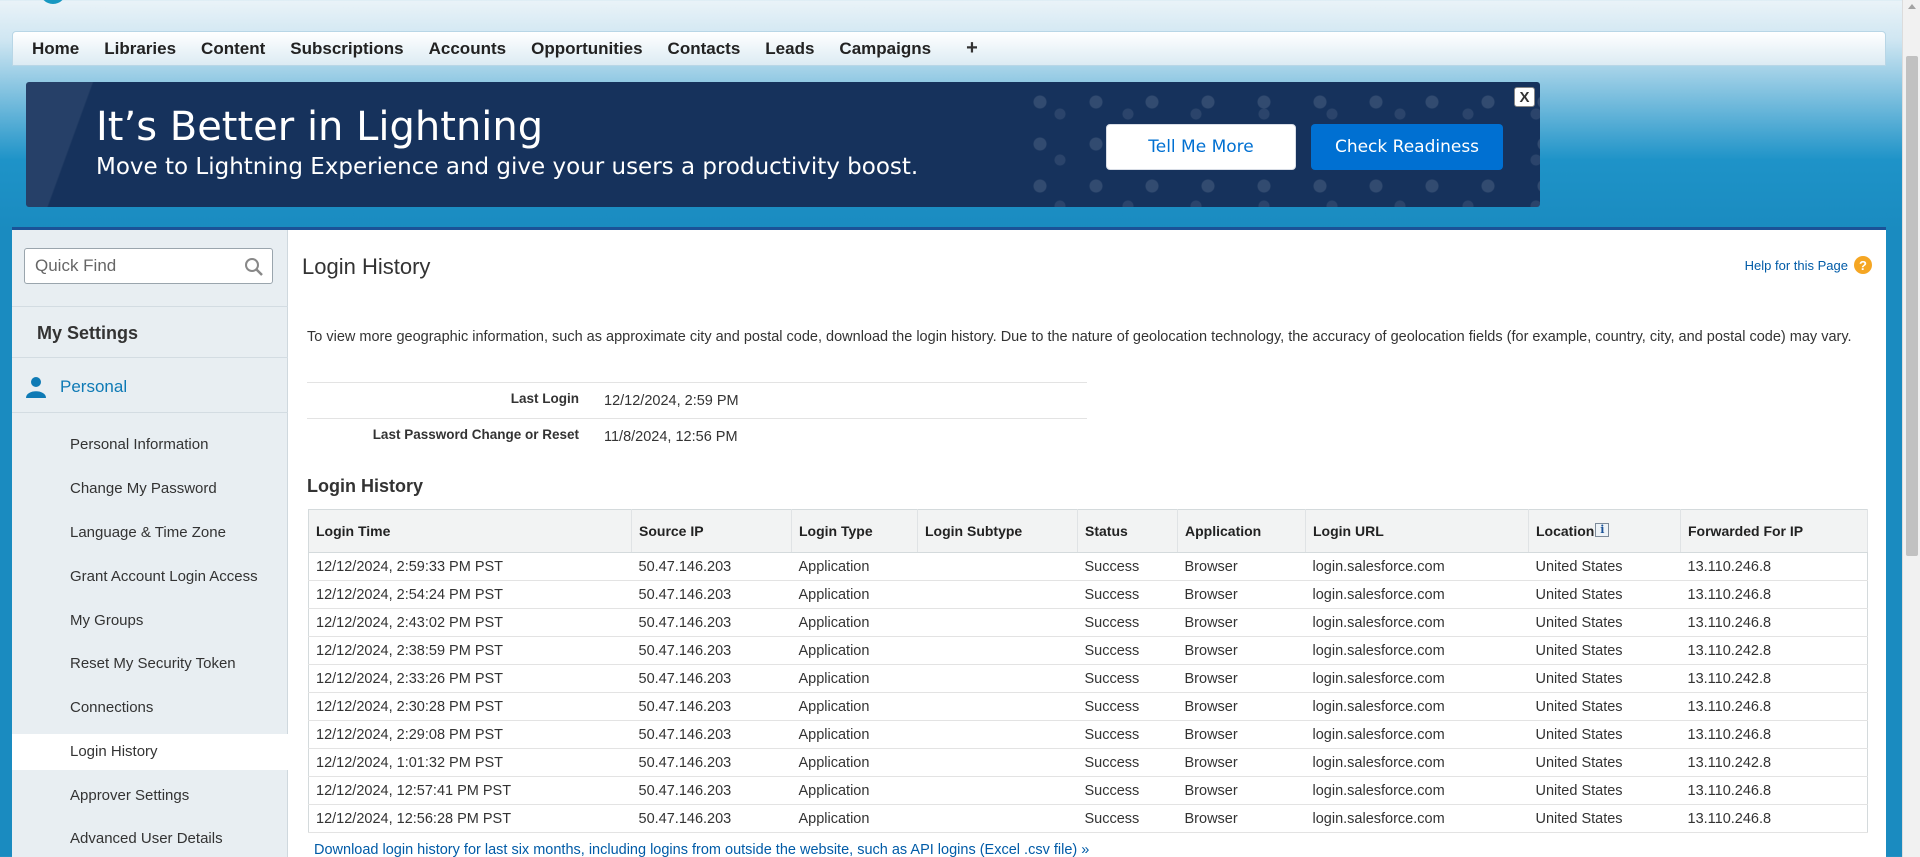 Image resolution: width=1920 pixels, height=857 pixels. Describe the element at coordinates (150, 796) in the screenshot. I see `sidebar-item-approver-settings: Approver Settings` at that location.